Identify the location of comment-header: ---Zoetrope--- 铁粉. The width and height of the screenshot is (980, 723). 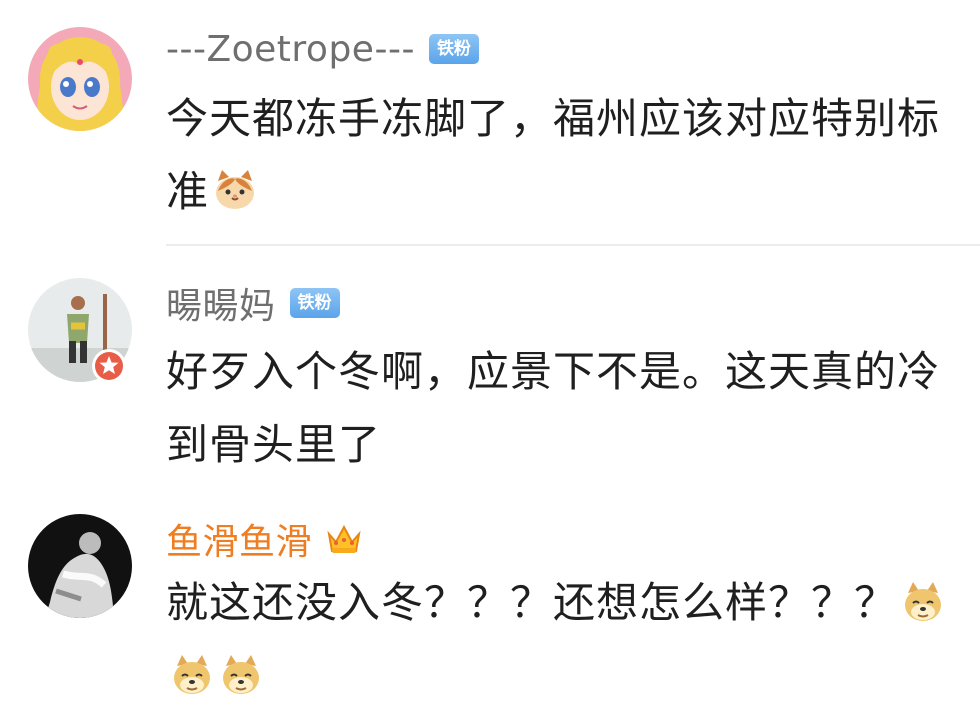
(322, 49).